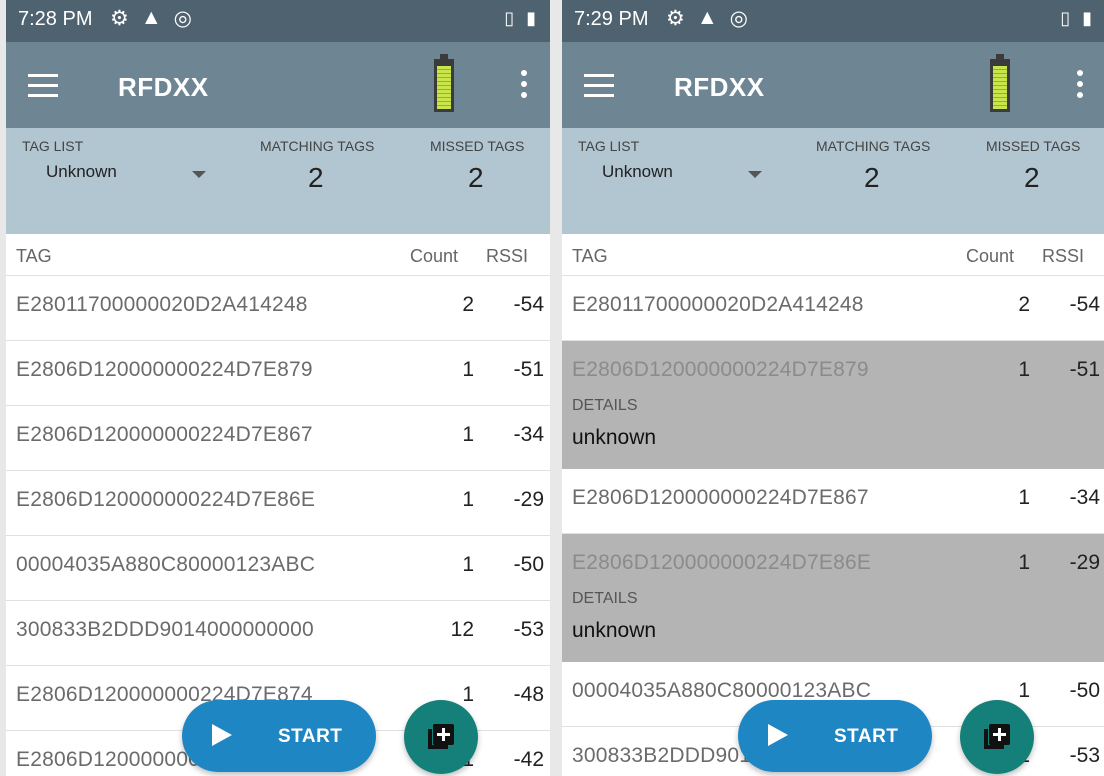  I want to click on status-icons-right: ▯ ▮, so click(1076, 18).